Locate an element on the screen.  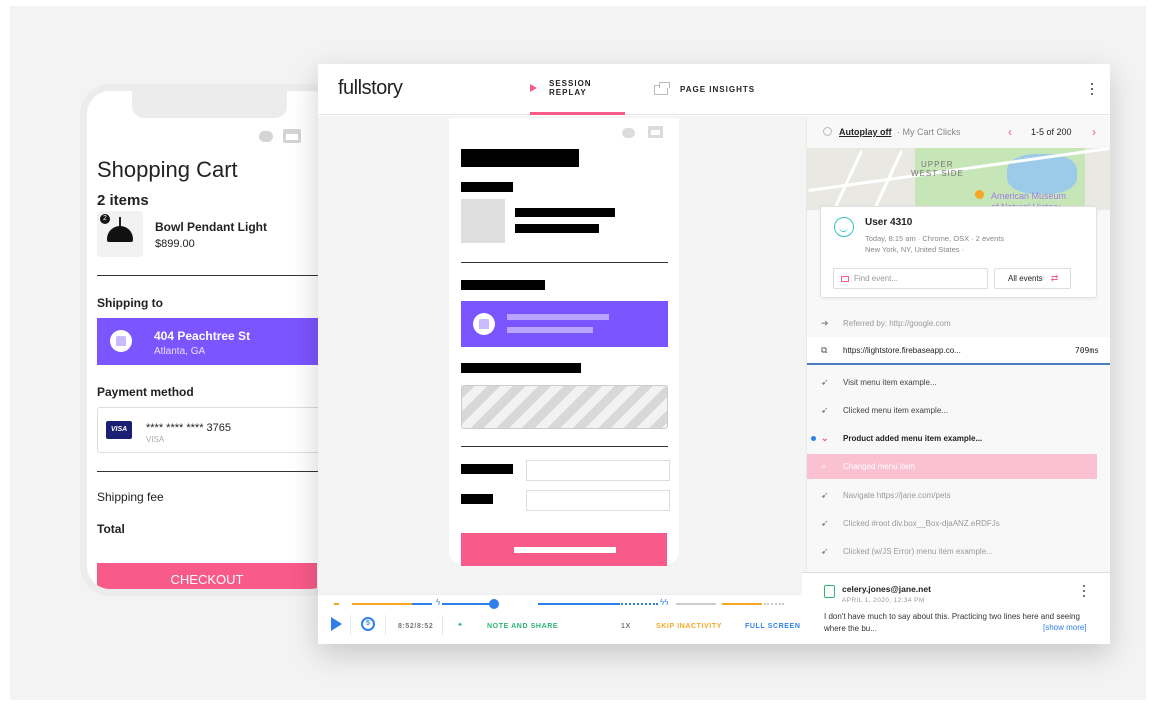
user-location: New York, NY, United States · is located at coordinates (915, 249).